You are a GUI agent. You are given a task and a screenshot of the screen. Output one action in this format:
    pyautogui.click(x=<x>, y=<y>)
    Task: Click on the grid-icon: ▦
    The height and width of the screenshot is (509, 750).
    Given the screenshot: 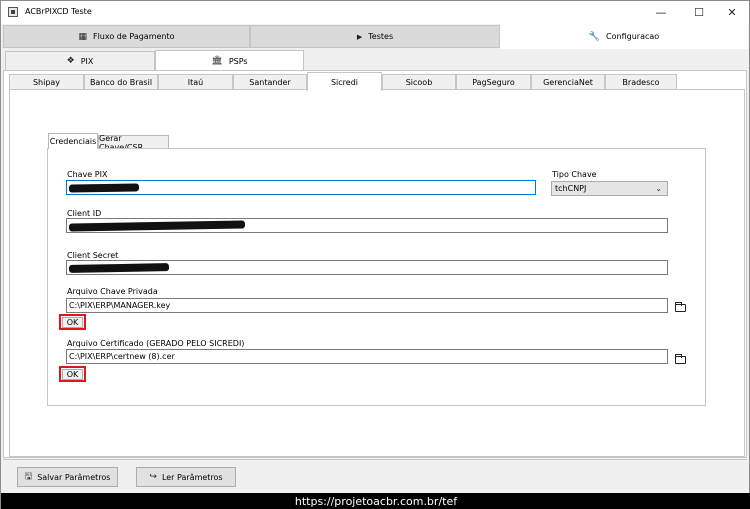 What is the action you would take?
    pyautogui.click(x=82, y=36)
    